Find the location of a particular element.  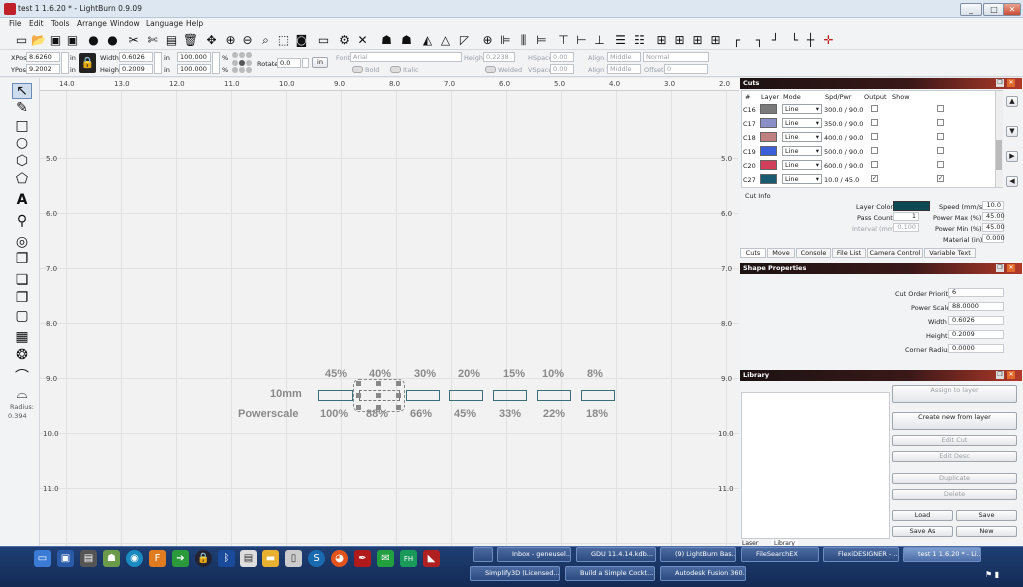

document-icon: ▯ is located at coordinates (293, 558).